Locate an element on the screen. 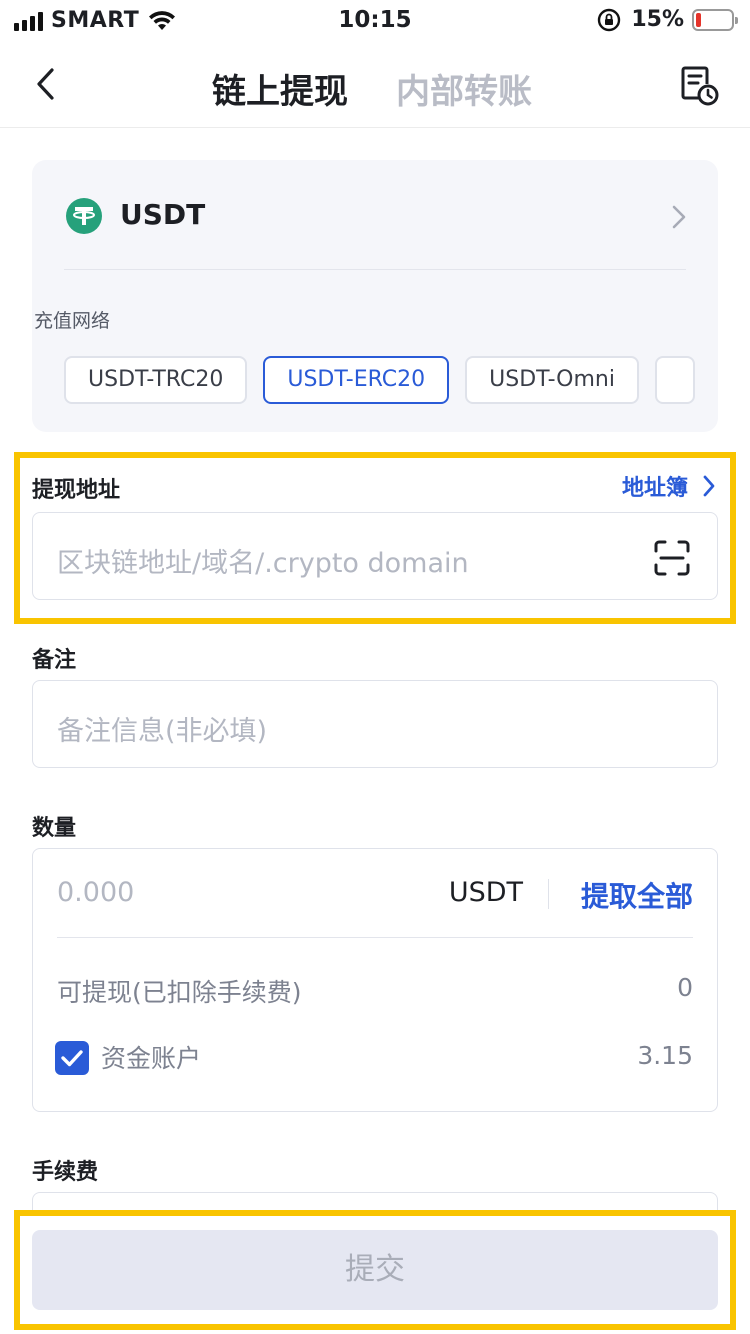 The height and width of the screenshot is (1334, 750). scan-icon is located at coordinates (672, 558).